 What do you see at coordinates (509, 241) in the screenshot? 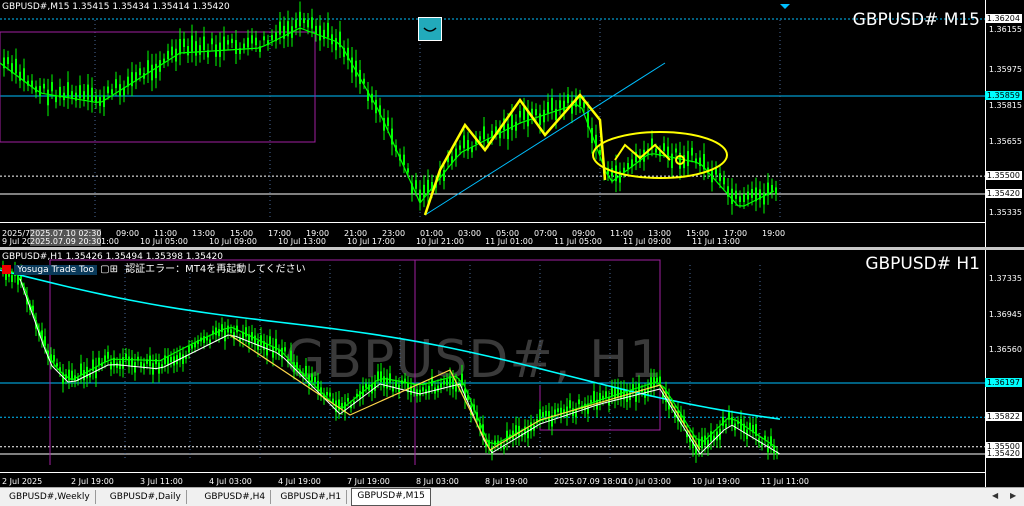
I see `time-label: 11 Jul 01:00` at bounding box center [509, 241].